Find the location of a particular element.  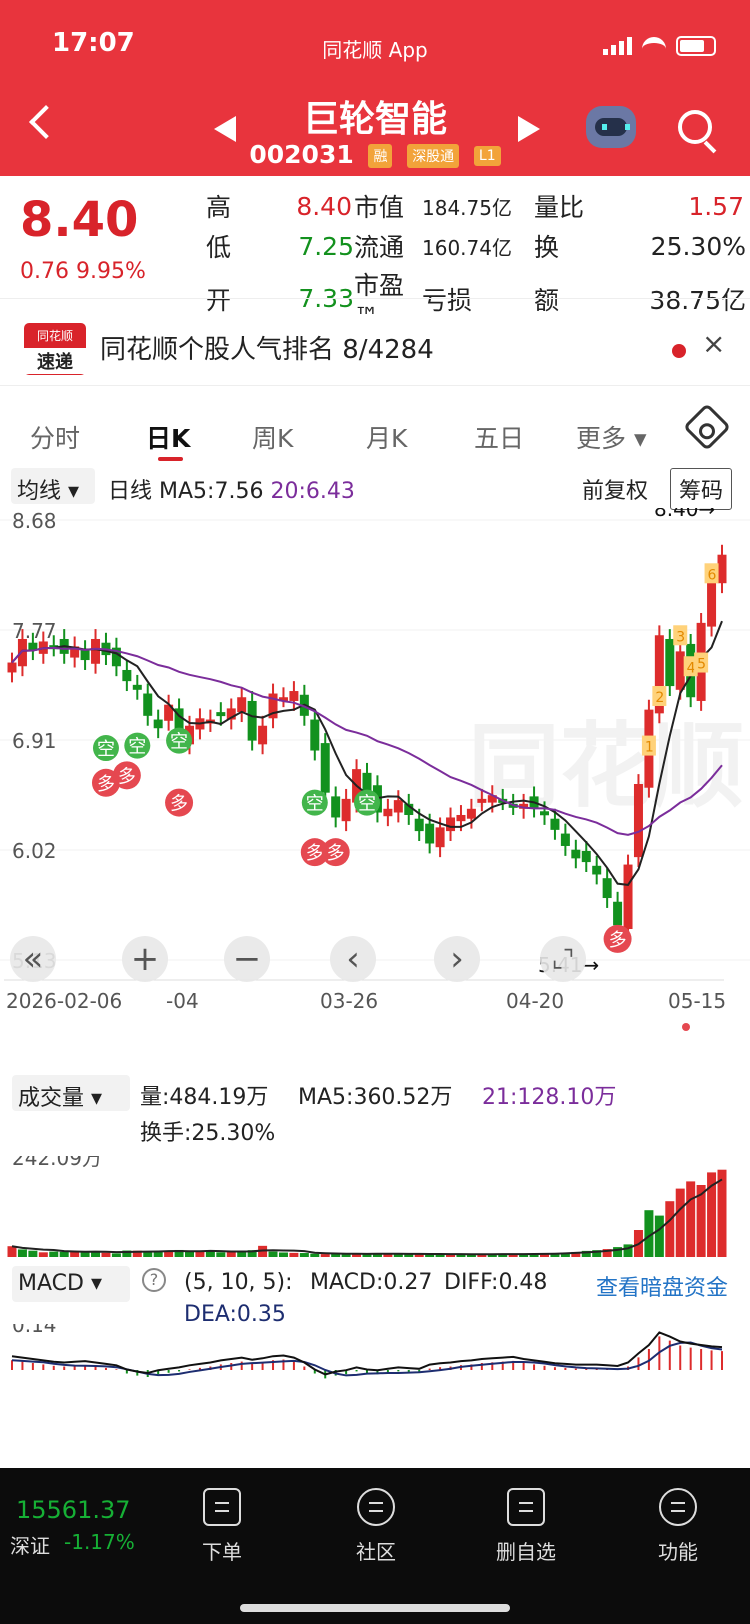

fullscreen-icon: ⌞⌝ is located at coordinates (563, 959).